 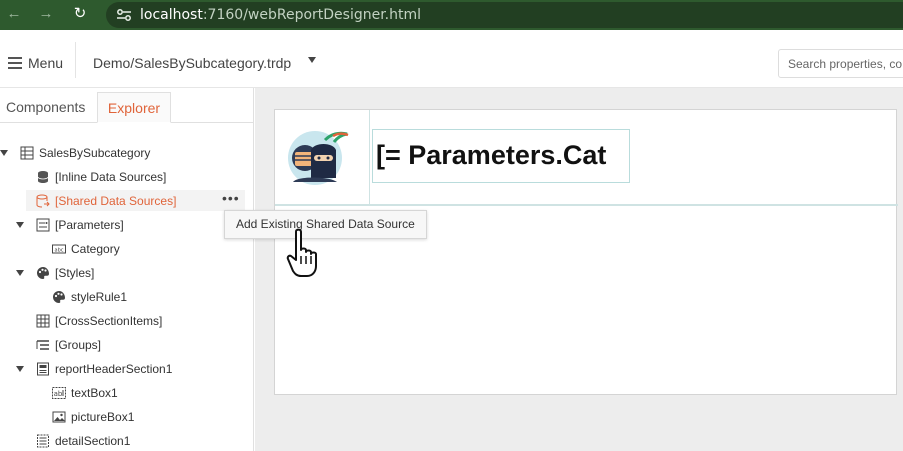 I want to click on text-parameter-icon: abc, so click(x=59, y=249).